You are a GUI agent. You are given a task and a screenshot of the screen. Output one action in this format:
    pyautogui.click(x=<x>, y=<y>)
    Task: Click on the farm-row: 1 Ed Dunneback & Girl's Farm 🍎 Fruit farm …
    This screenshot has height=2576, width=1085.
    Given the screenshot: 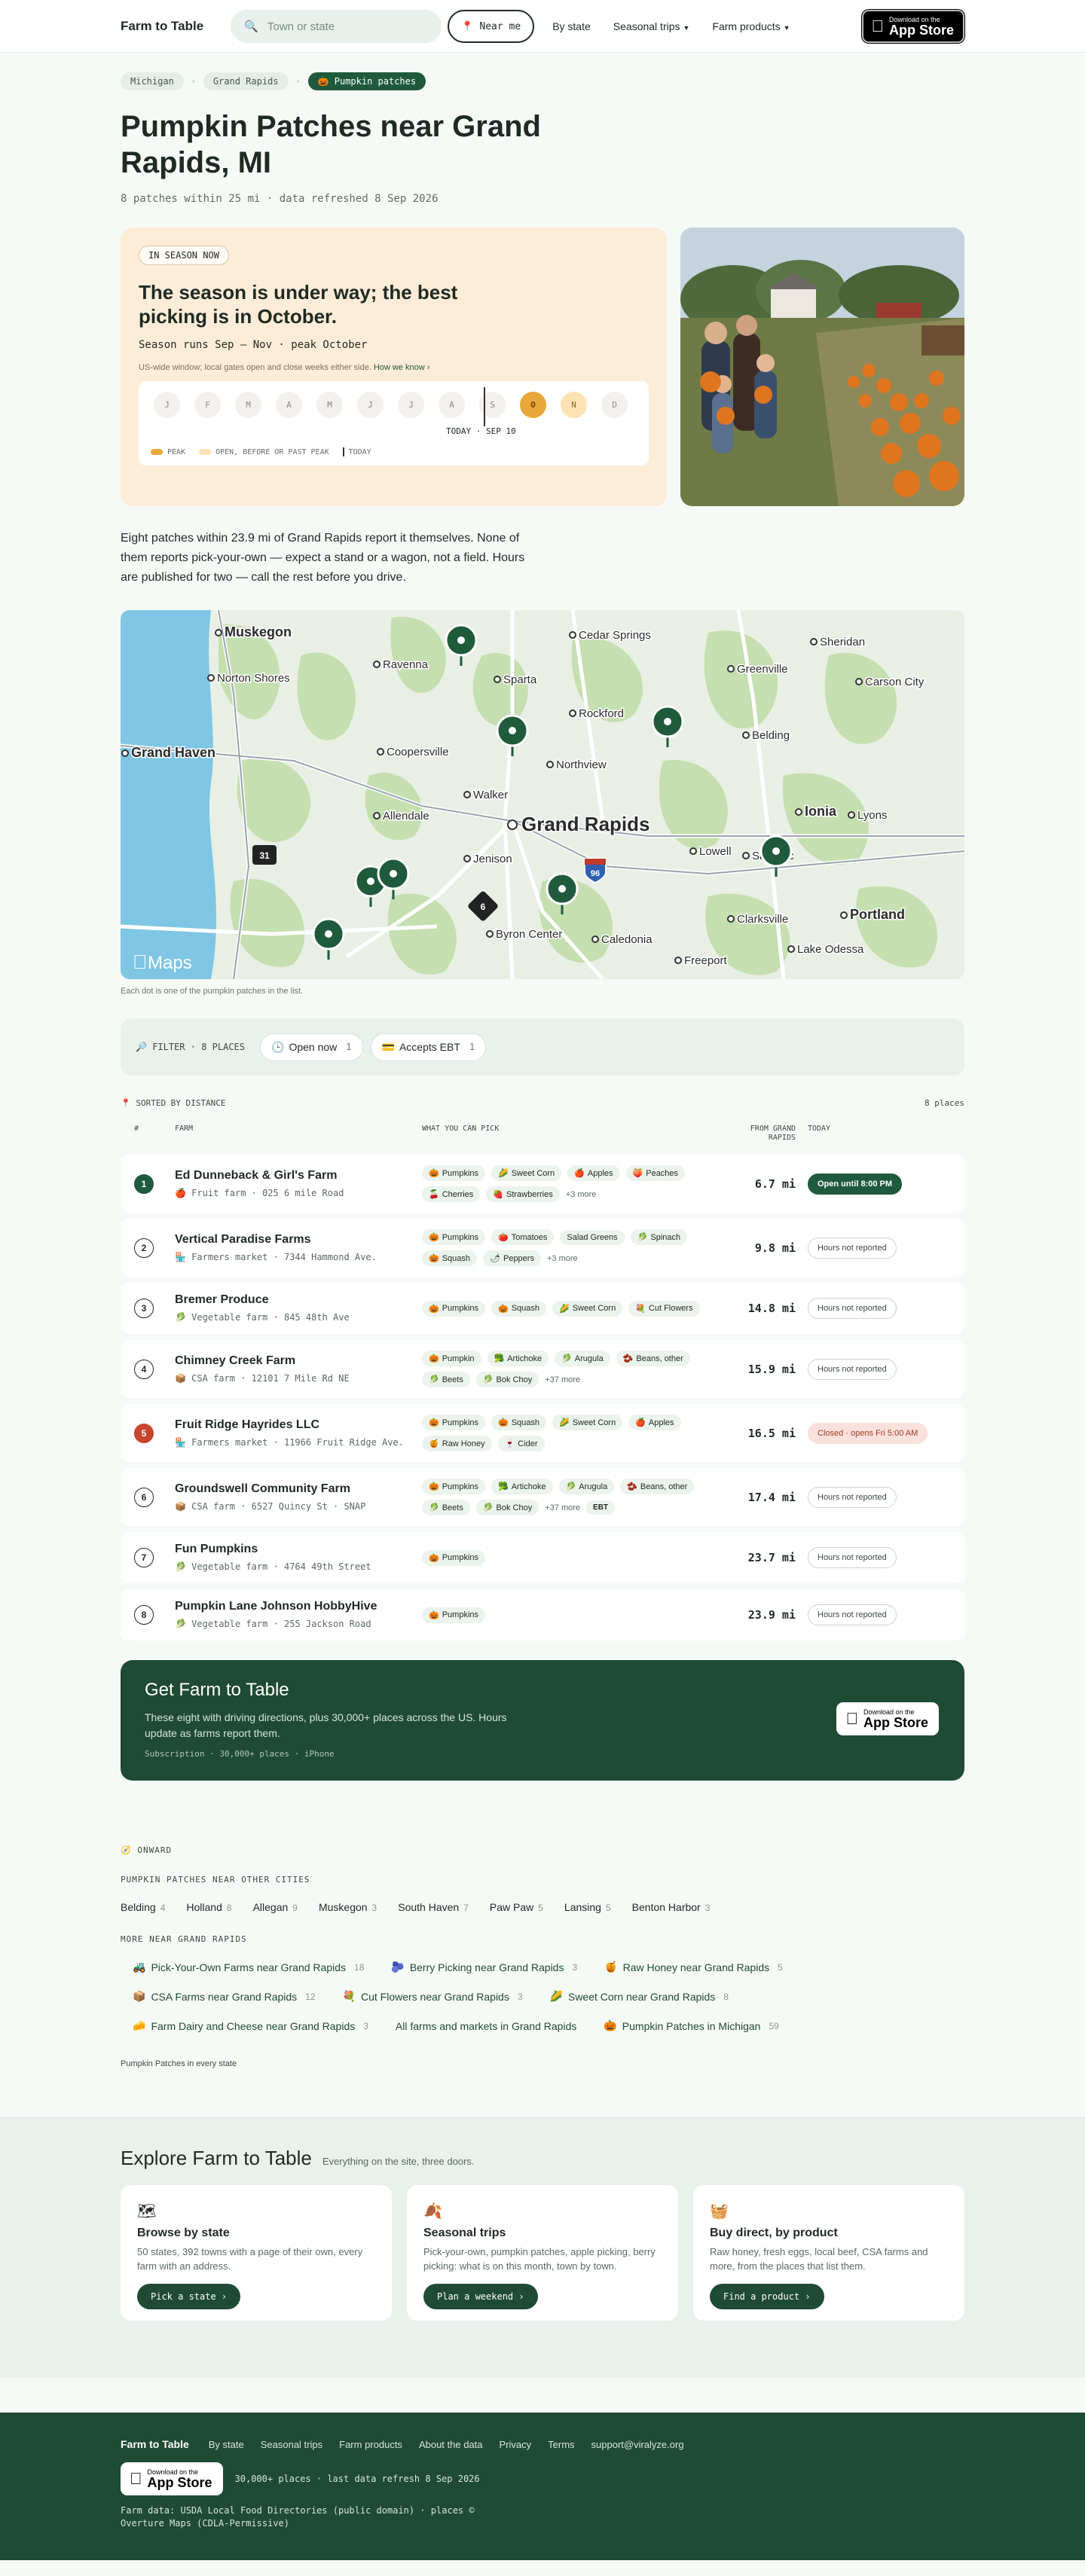 What is the action you would take?
    pyautogui.click(x=542, y=1184)
    